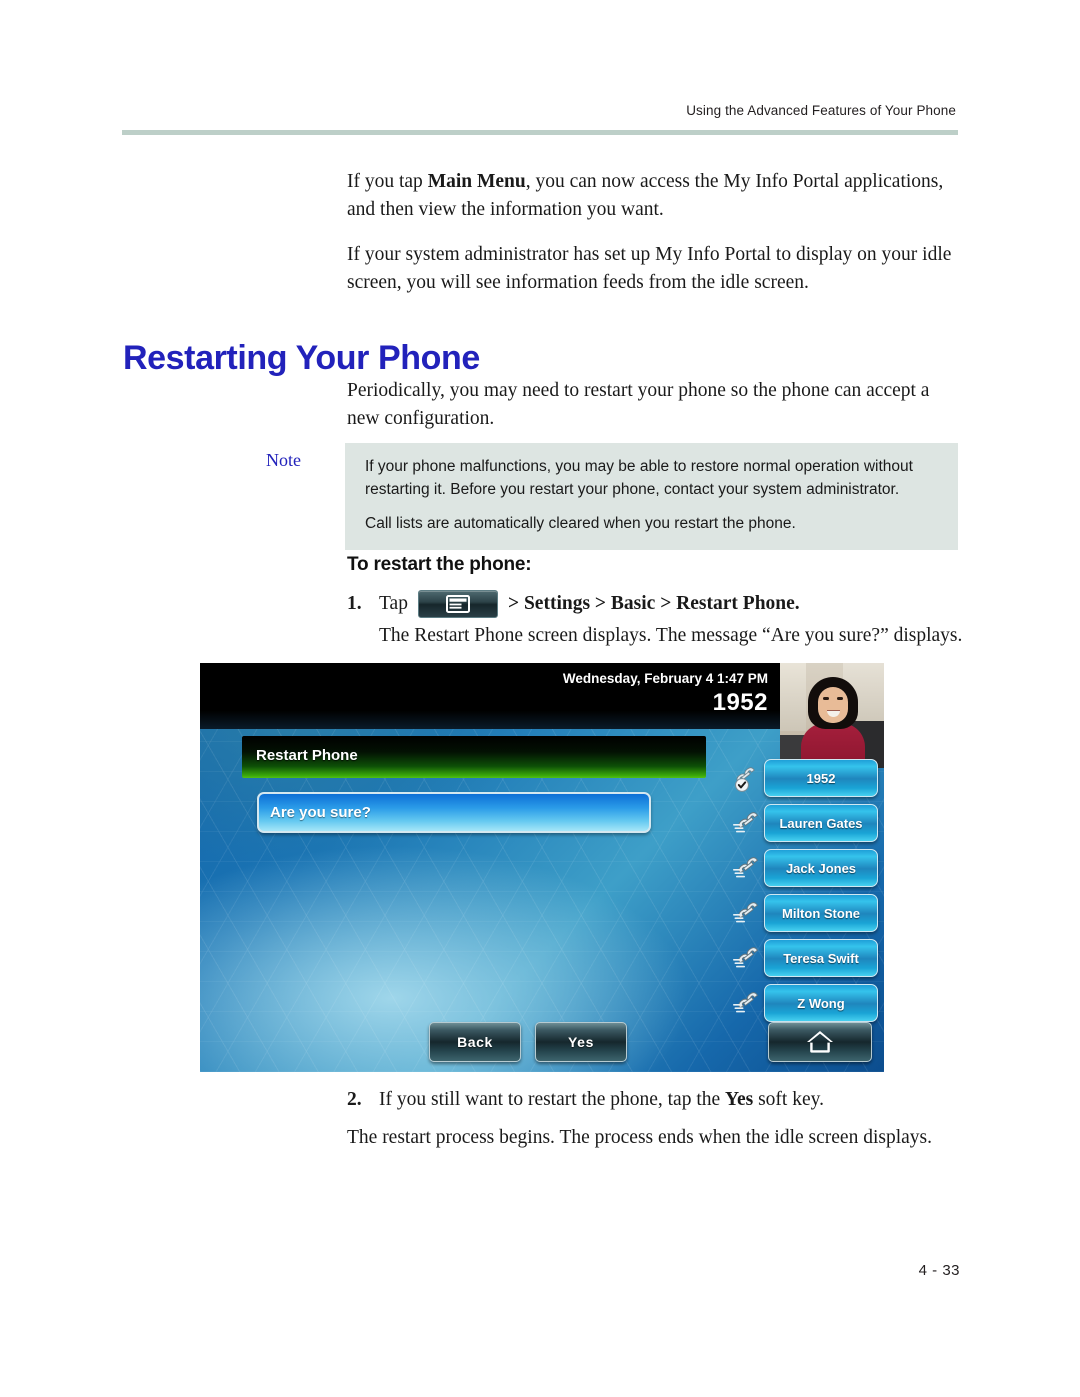 The height and width of the screenshot is (1397, 1080). Describe the element at coordinates (439, 564) in the screenshot. I see `procedure-title: To restart the phone:` at that location.